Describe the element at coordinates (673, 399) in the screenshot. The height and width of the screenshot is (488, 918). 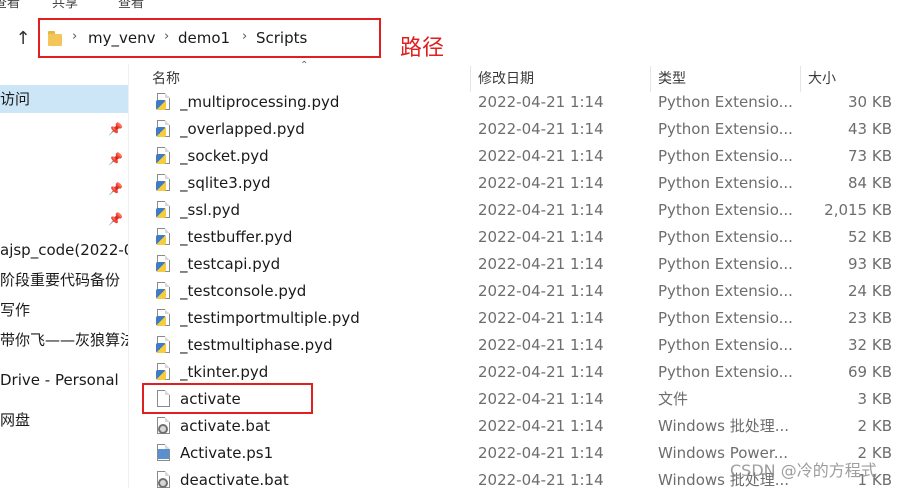
I see `file-type: 文件` at that location.